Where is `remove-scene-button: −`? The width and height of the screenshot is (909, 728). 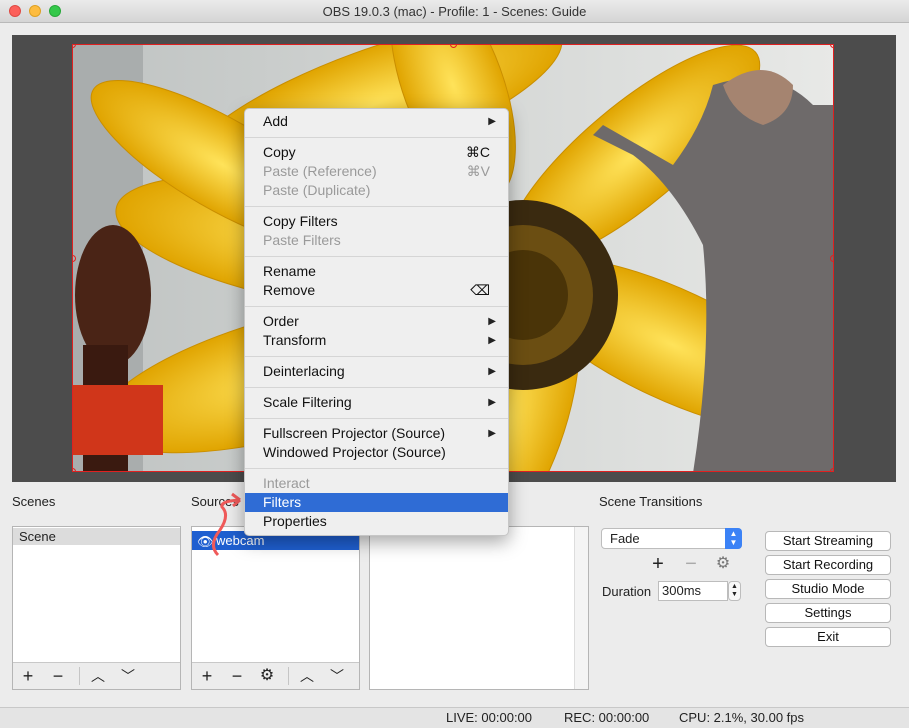
remove-scene-button: − is located at coordinates (58, 676).